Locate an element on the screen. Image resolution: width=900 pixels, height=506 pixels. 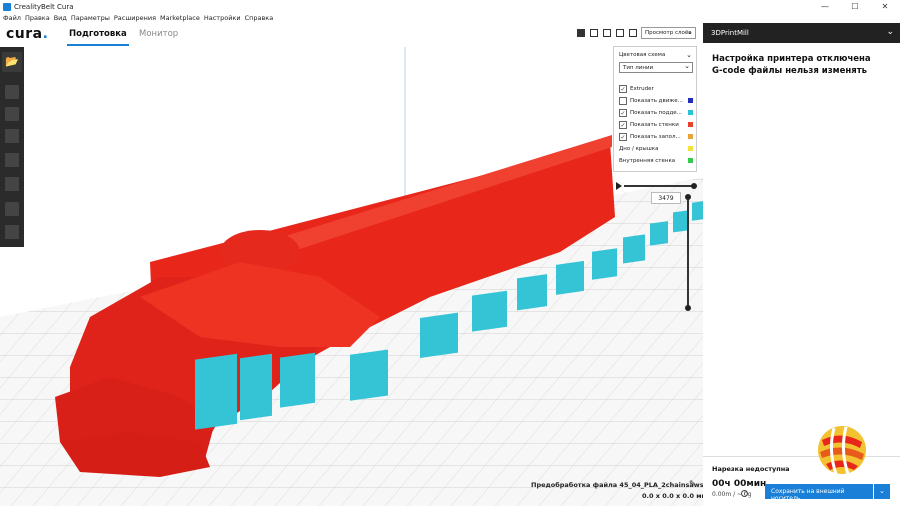
minimize-button: — is located at coordinates (825, 6).